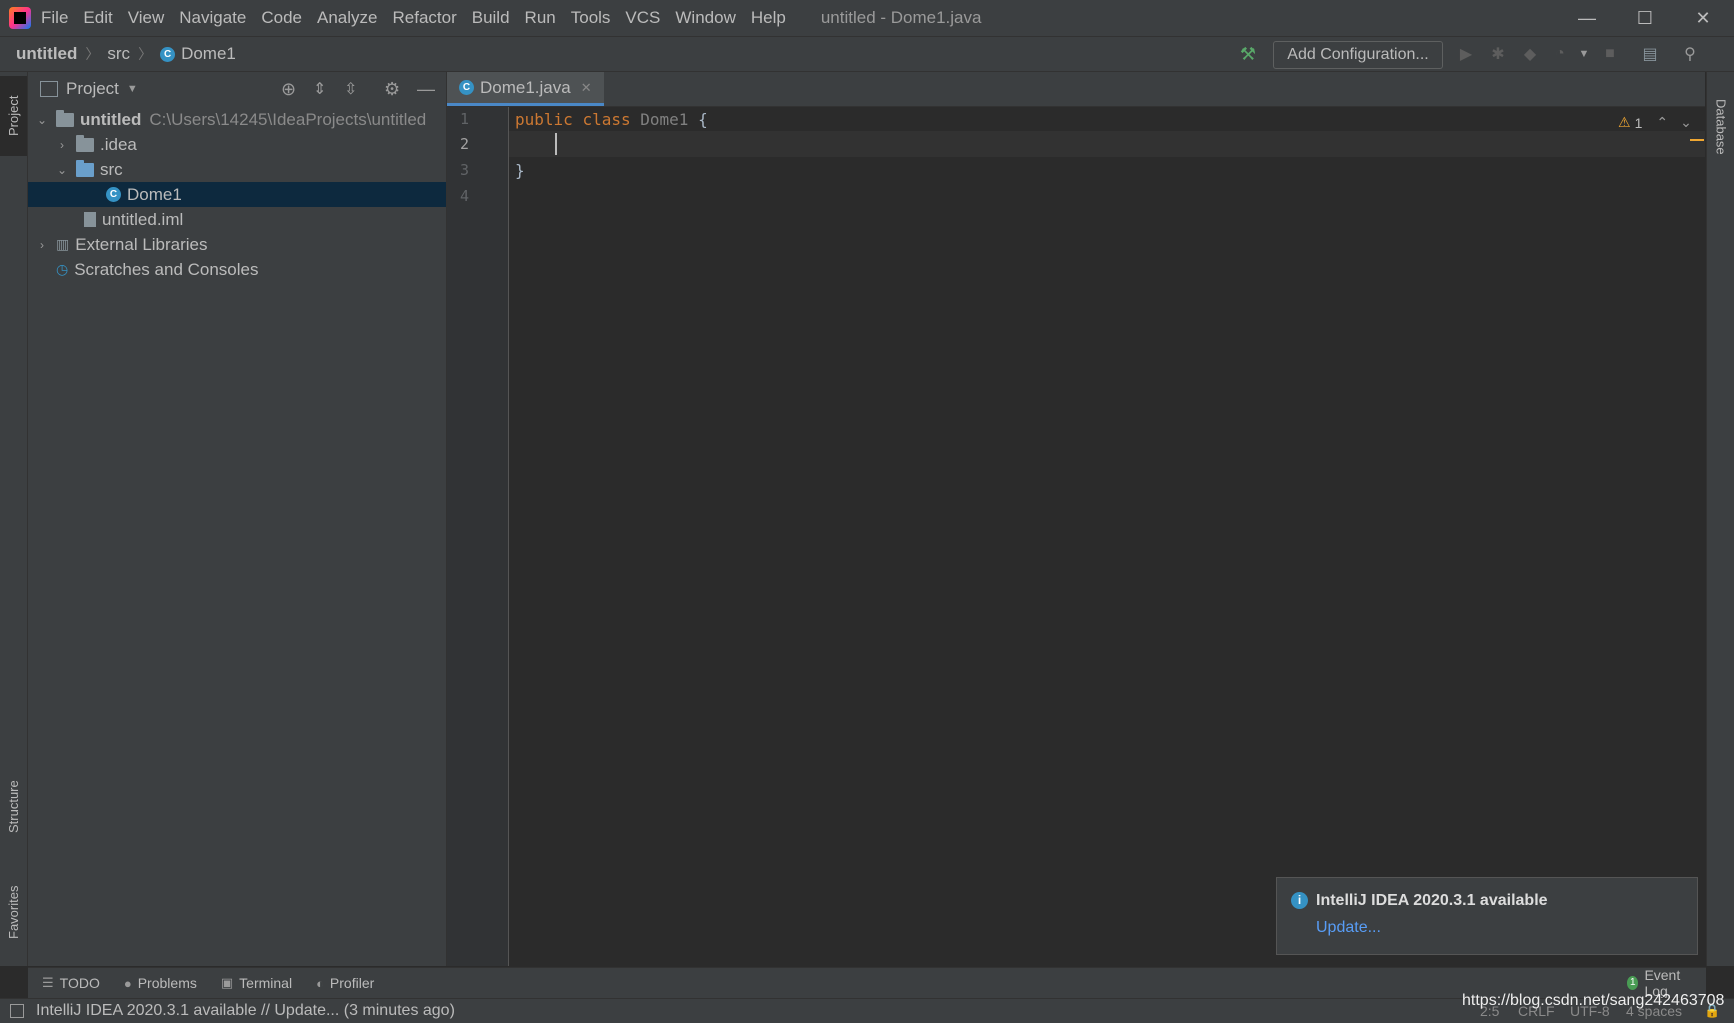 The width and height of the screenshot is (1734, 1023). I want to click on collapse-all-icon: ⇳, so click(350, 89).